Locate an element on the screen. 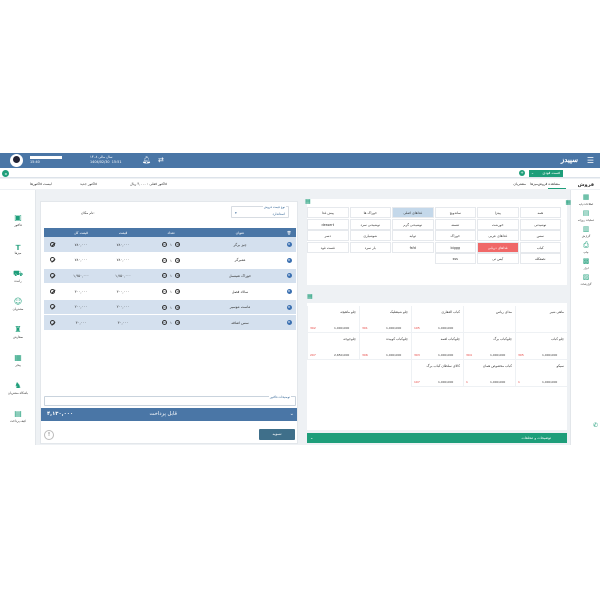 The height and width of the screenshot is (600, 600). category-button: کباب is located at coordinates (540, 247).